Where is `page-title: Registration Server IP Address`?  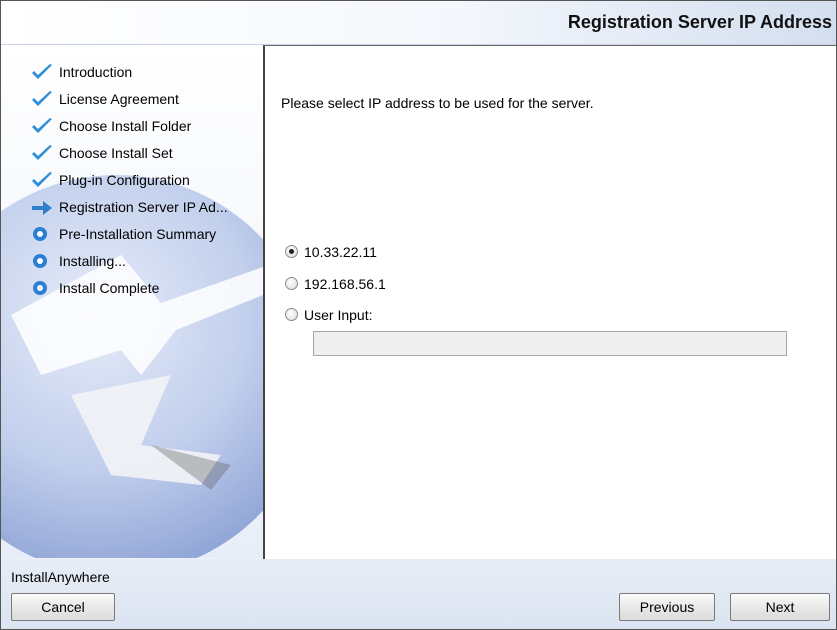 page-title: Registration Server IP Address is located at coordinates (699, 22).